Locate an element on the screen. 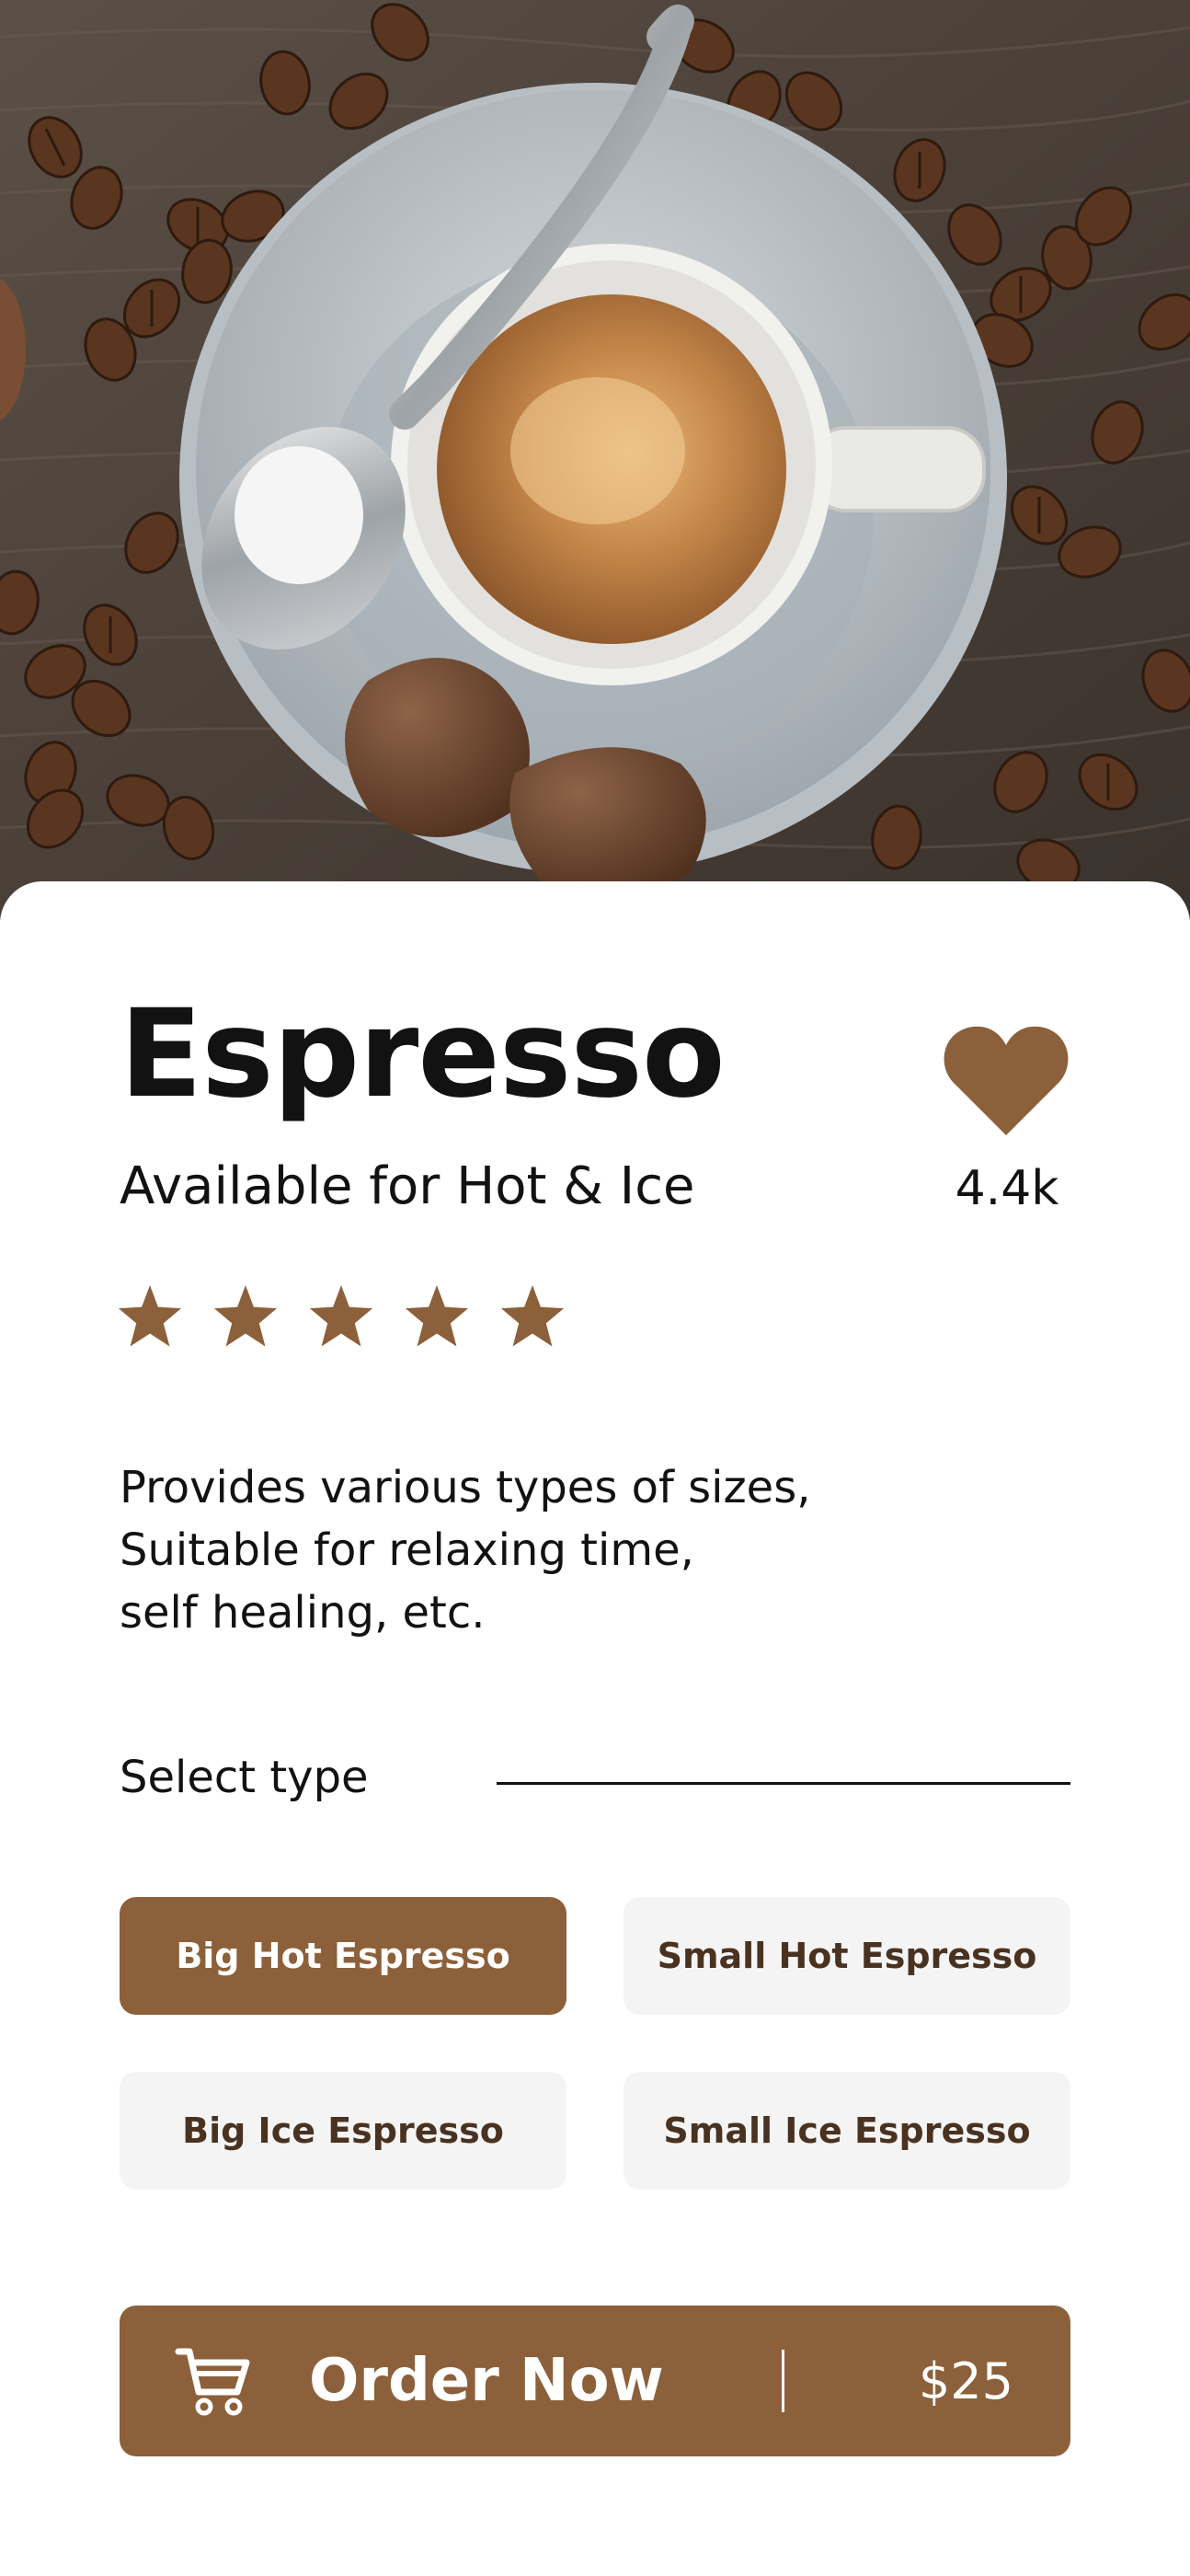 The width and height of the screenshot is (1190, 2576). heart-icon is located at coordinates (1006, 1080).